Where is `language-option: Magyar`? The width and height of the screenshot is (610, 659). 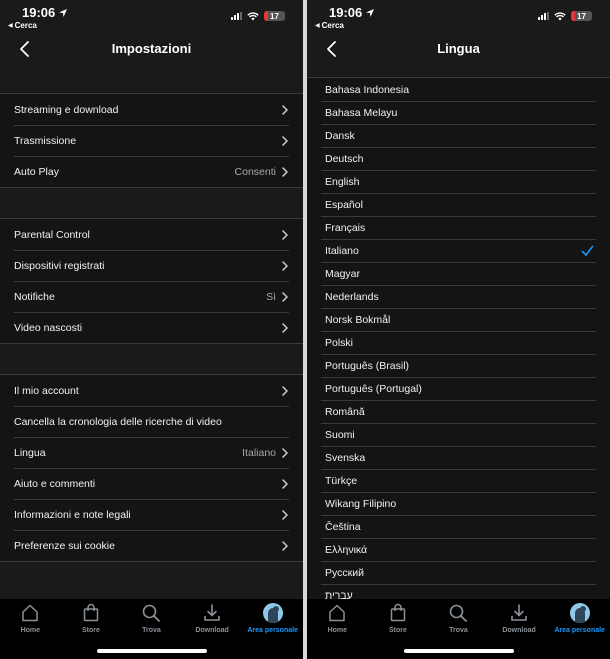
language-option: Magyar is located at coordinates (458, 273).